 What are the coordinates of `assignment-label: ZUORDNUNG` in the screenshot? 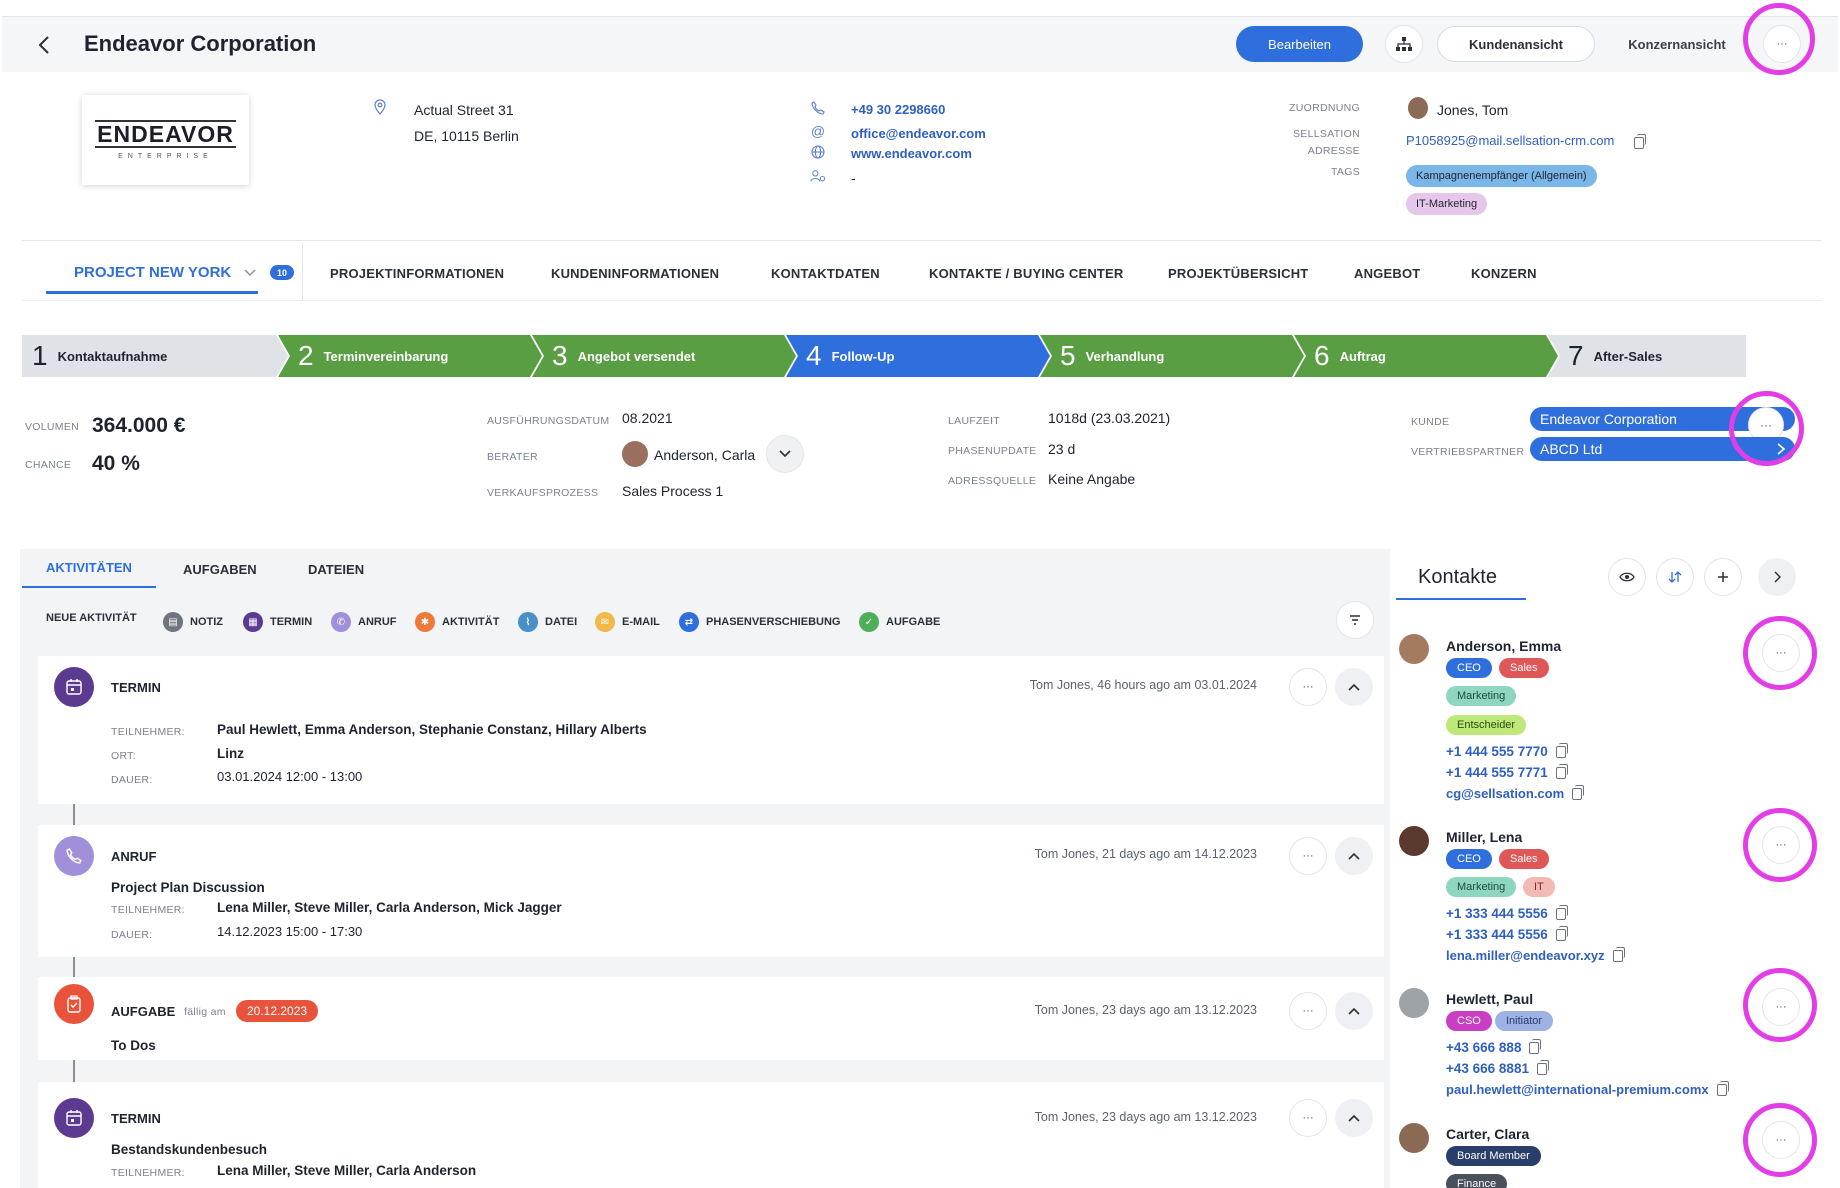 It's located at (1324, 108).